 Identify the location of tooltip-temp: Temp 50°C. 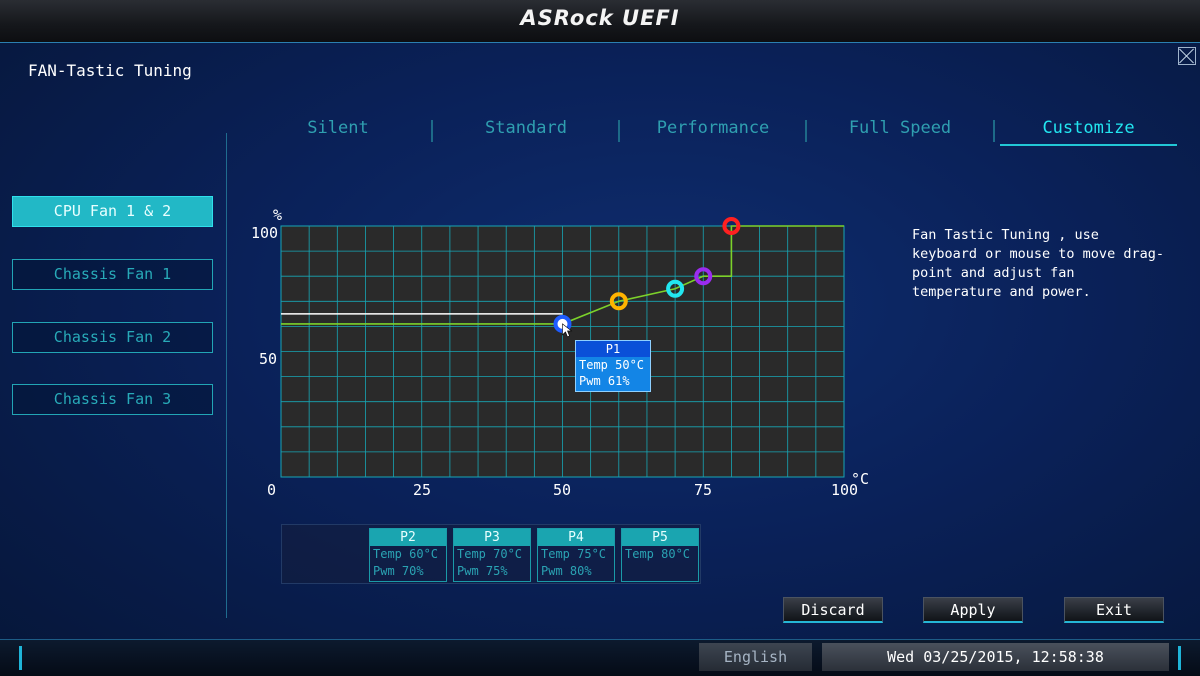
(612, 365).